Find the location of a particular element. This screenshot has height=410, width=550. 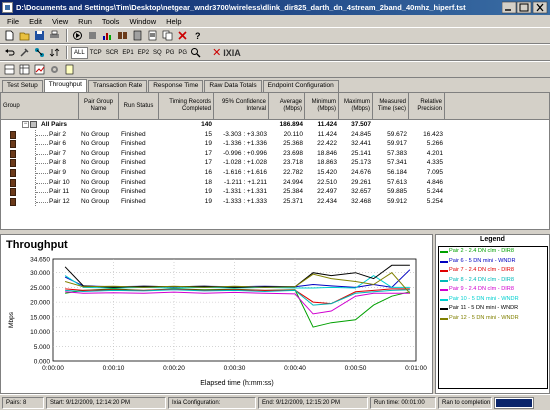

cell-maximum: 32.468 is located at coordinates (361, 201).